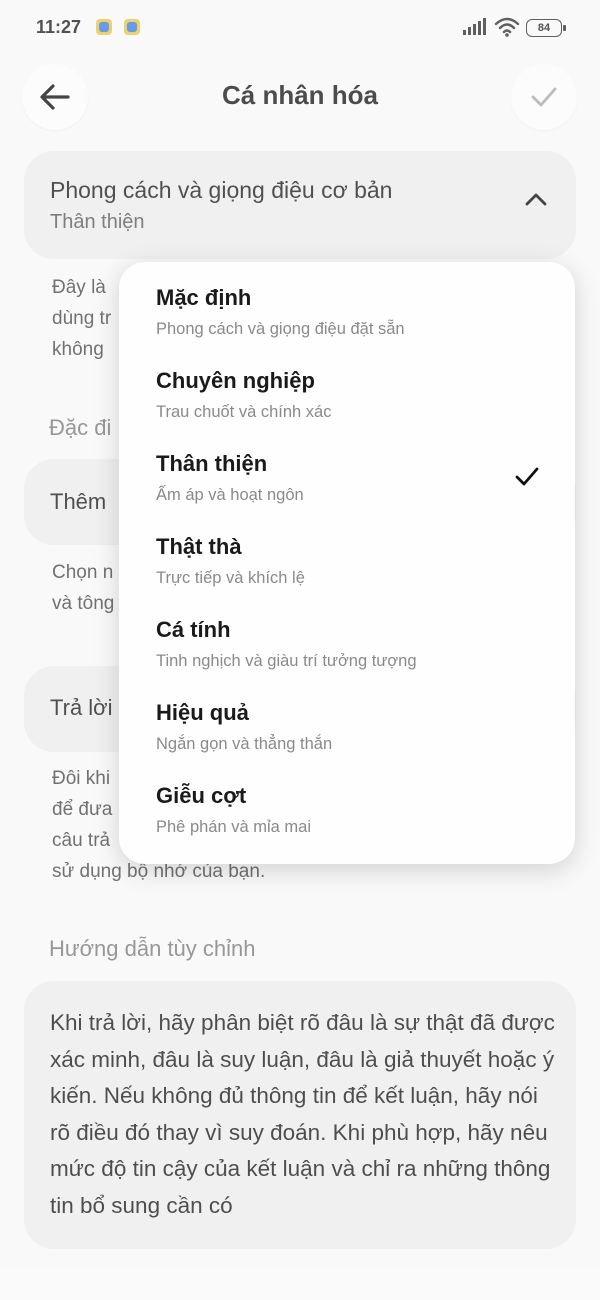 This screenshot has height=1300, width=600. Describe the element at coordinates (201, 795) in the screenshot. I see `menu-item-title: Giễu cợt` at that location.